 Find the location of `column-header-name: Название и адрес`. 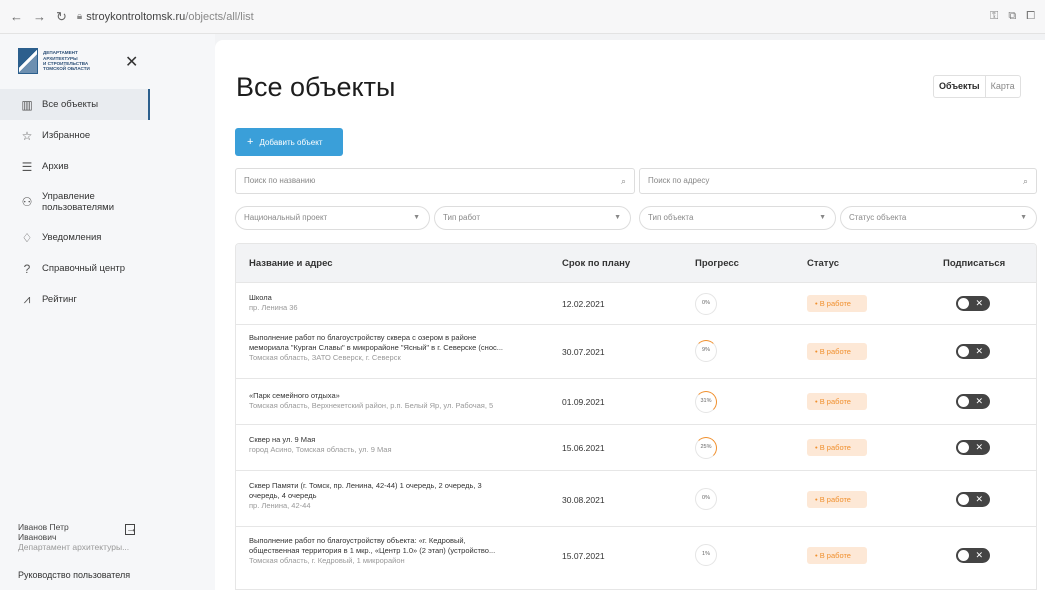

column-header-name: Название и адрес is located at coordinates (291, 263).